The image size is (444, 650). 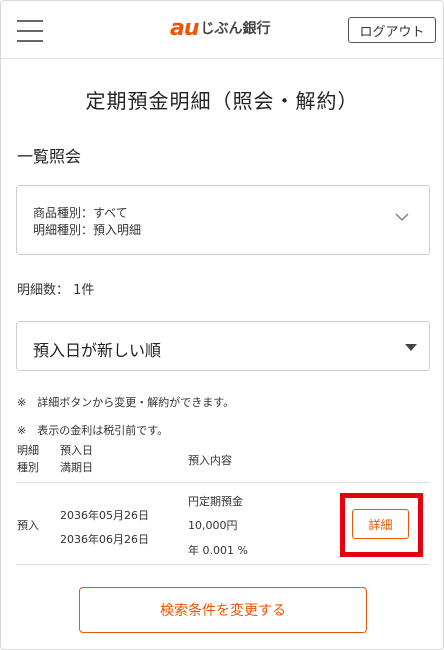 I want to click on logout-button: ログアウト, so click(x=392, y=30).